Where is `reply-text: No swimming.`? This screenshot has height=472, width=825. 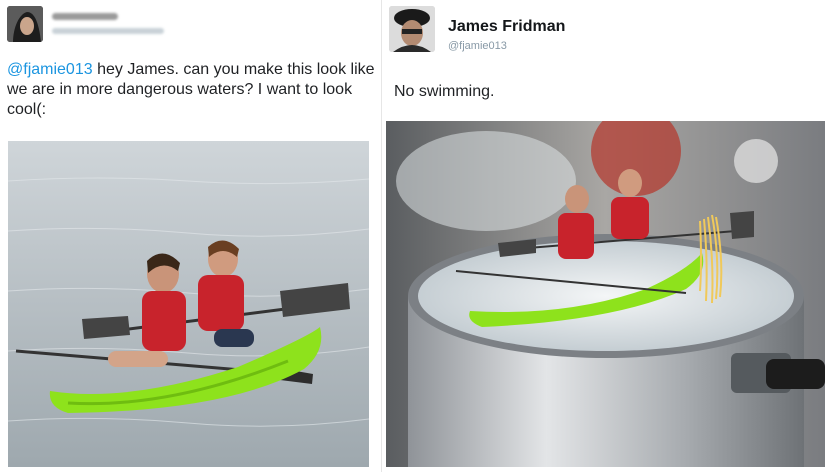 reply-text: No swimming. is located at coordinates (444, 91).